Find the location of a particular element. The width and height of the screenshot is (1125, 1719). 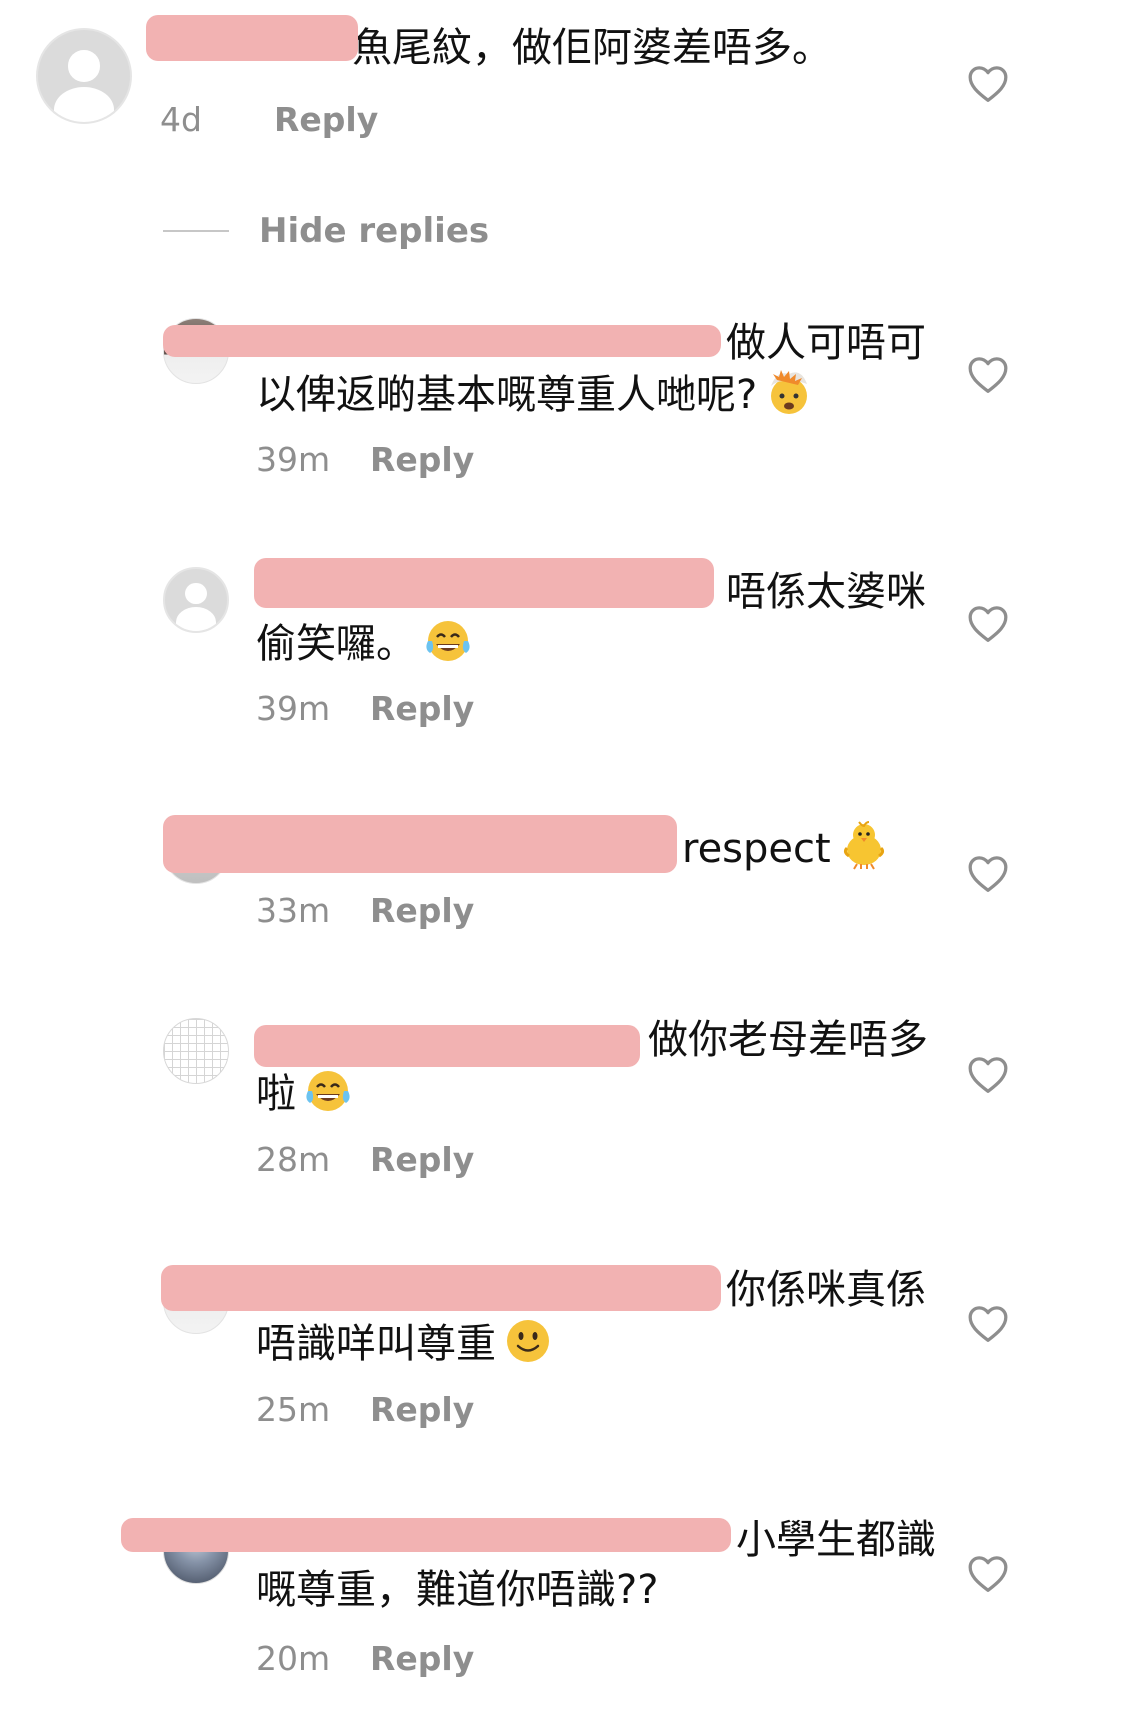

comment-text: 唔識咩叫尊重 is located at coordinates (376, 1344).